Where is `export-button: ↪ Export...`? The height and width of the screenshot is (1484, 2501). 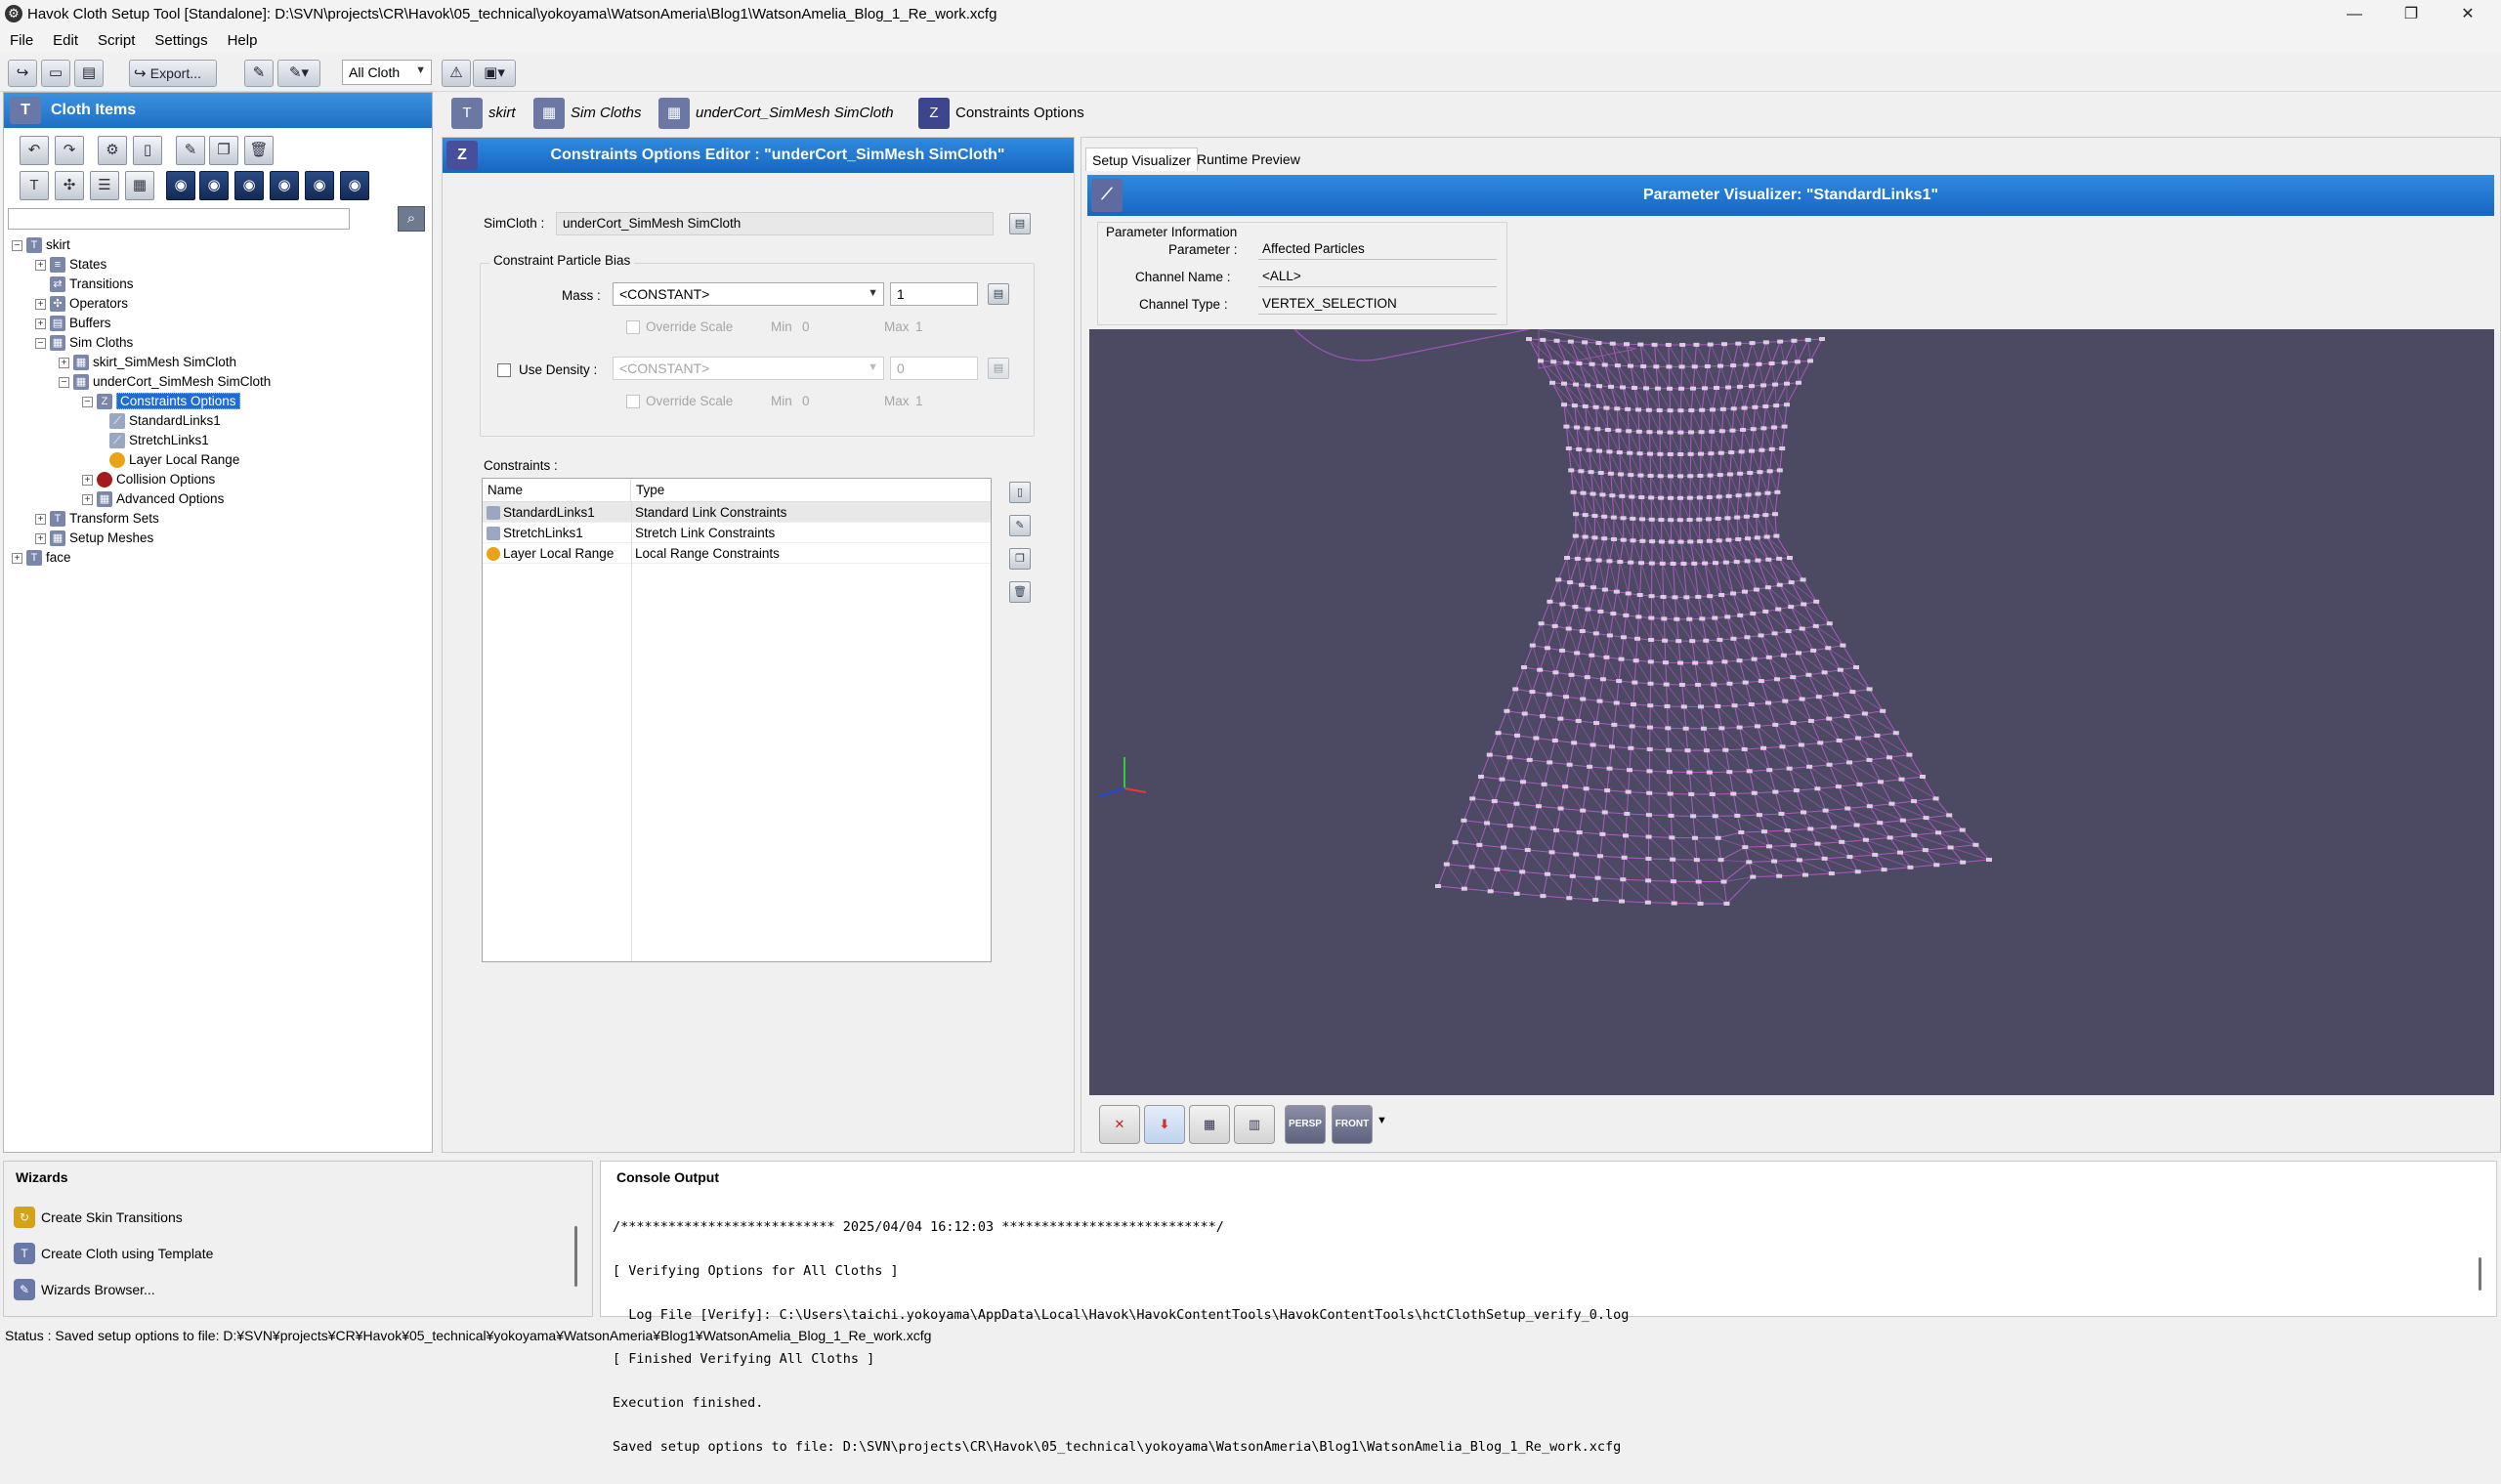
export-button: ↪ Export... is located at coordinates (173, 74).